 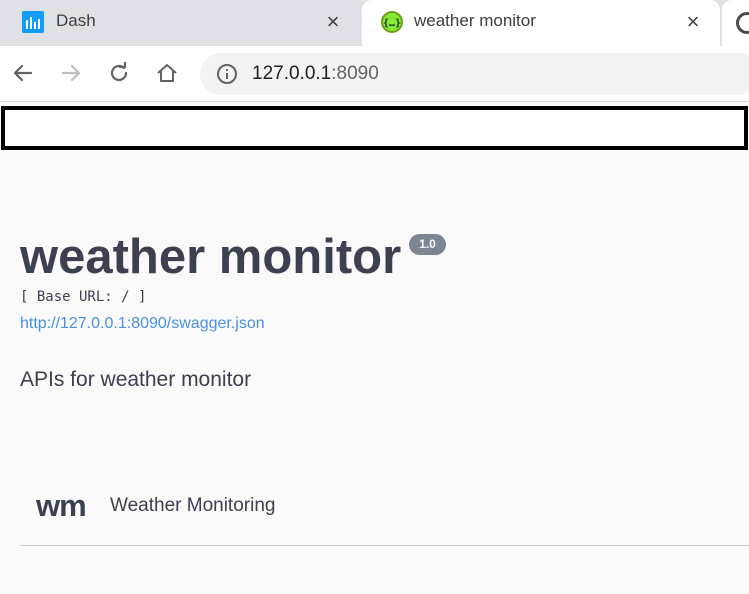 I want to click on tab-weather-monitor: {…} weather monitor ×, so click(x=541, y=23).